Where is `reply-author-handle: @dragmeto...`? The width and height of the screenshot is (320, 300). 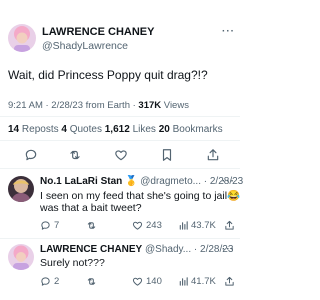
reply-author-handle: @dragmeto... is located at coordinates (170, 181).